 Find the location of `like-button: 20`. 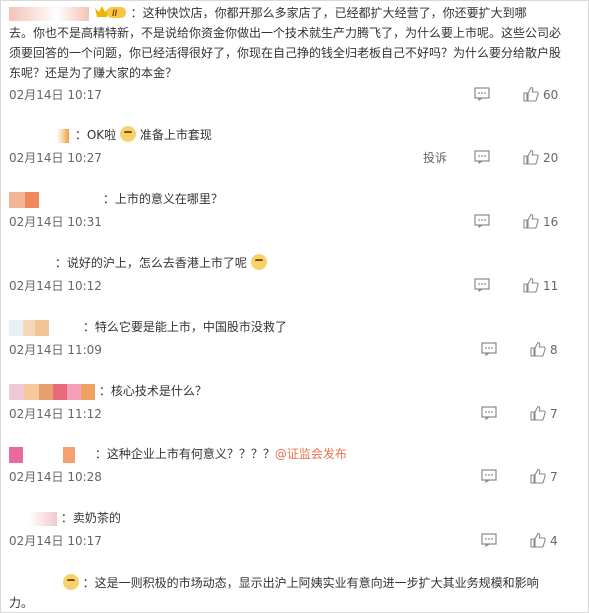

like-button: 20 is located at coordinates (540, 158).